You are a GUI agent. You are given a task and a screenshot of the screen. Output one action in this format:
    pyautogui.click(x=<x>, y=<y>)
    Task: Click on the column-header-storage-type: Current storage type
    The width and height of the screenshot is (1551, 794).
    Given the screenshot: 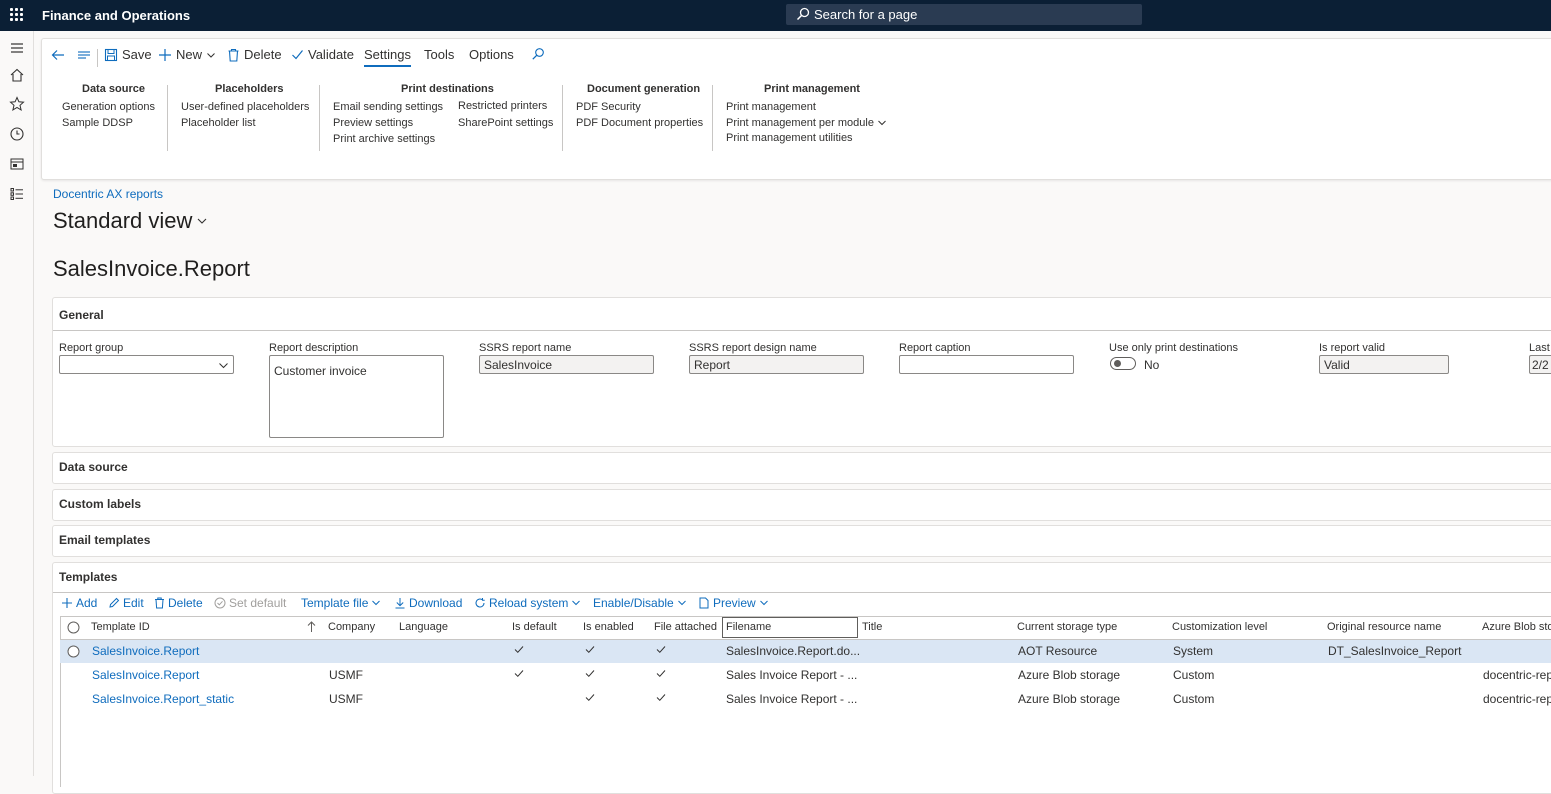 What is the action you would take?
    pyautogui.click(x=1067, y=627)
    